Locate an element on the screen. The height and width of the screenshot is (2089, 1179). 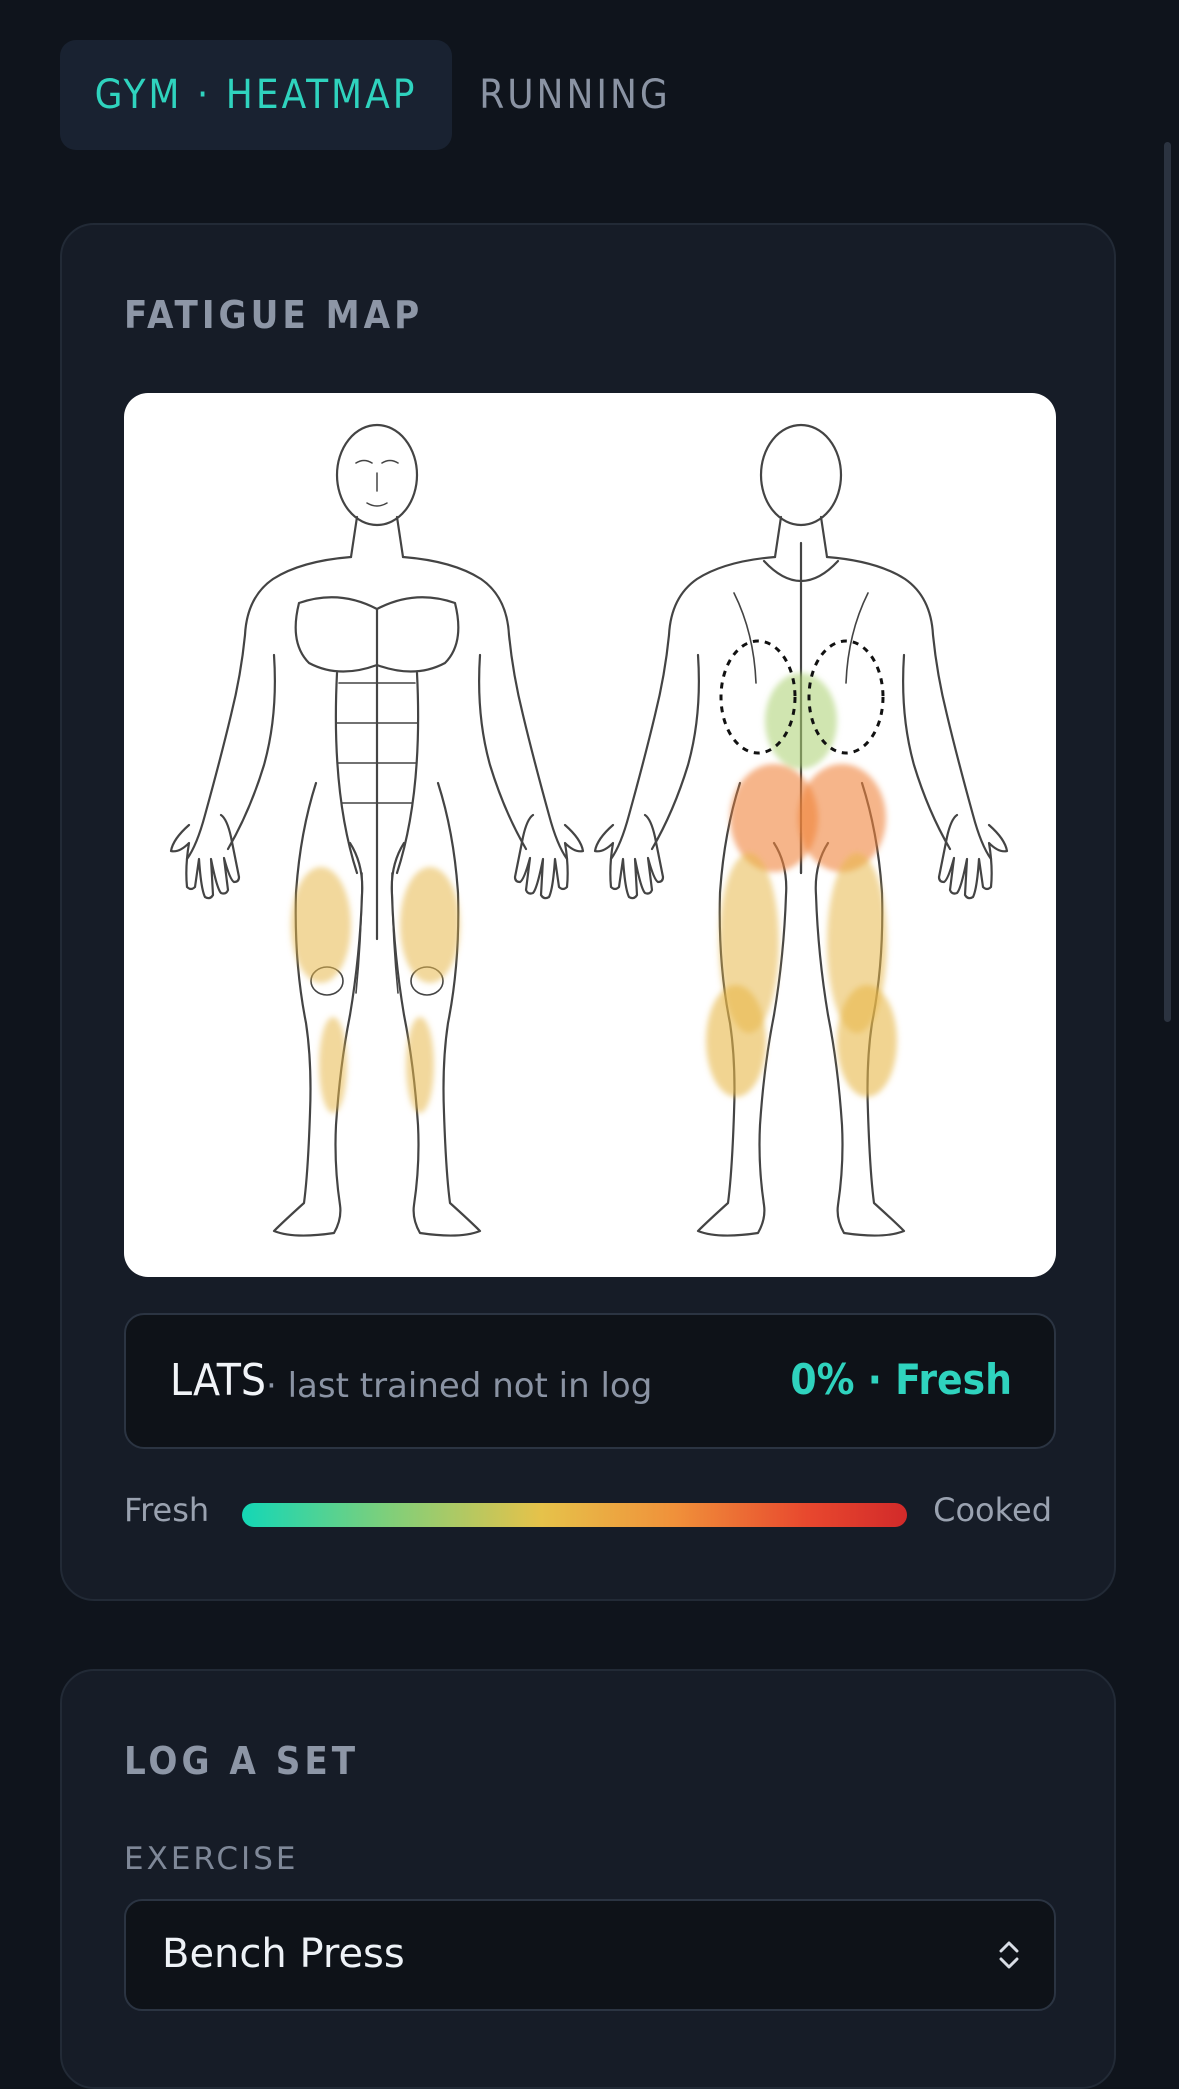
legend-low-label: Fresh is located at coordinates (167, 1510).